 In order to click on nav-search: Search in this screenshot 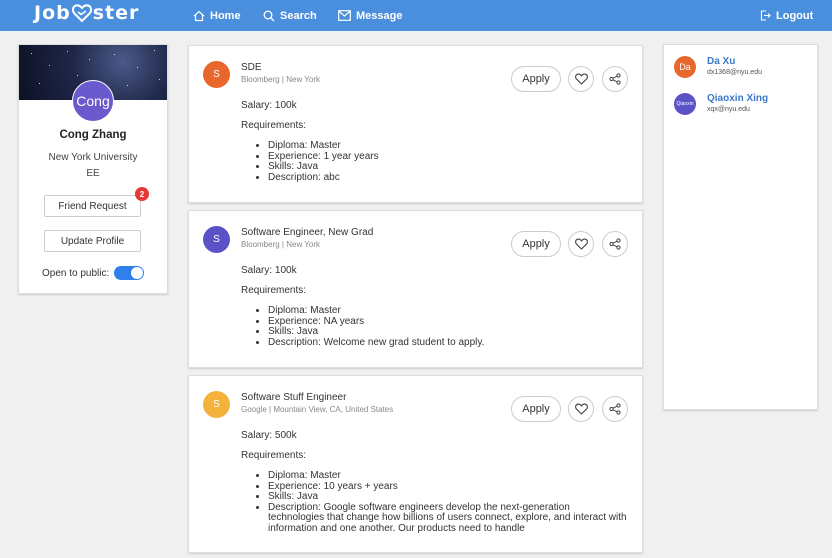, I will do `click(290, 15)`.